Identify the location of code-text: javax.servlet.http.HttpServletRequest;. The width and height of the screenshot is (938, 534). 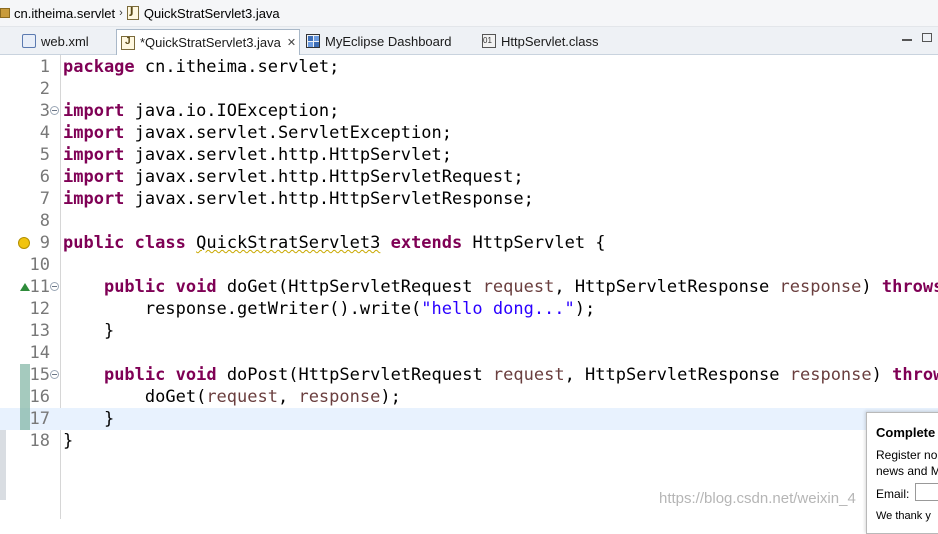
(324, 177).